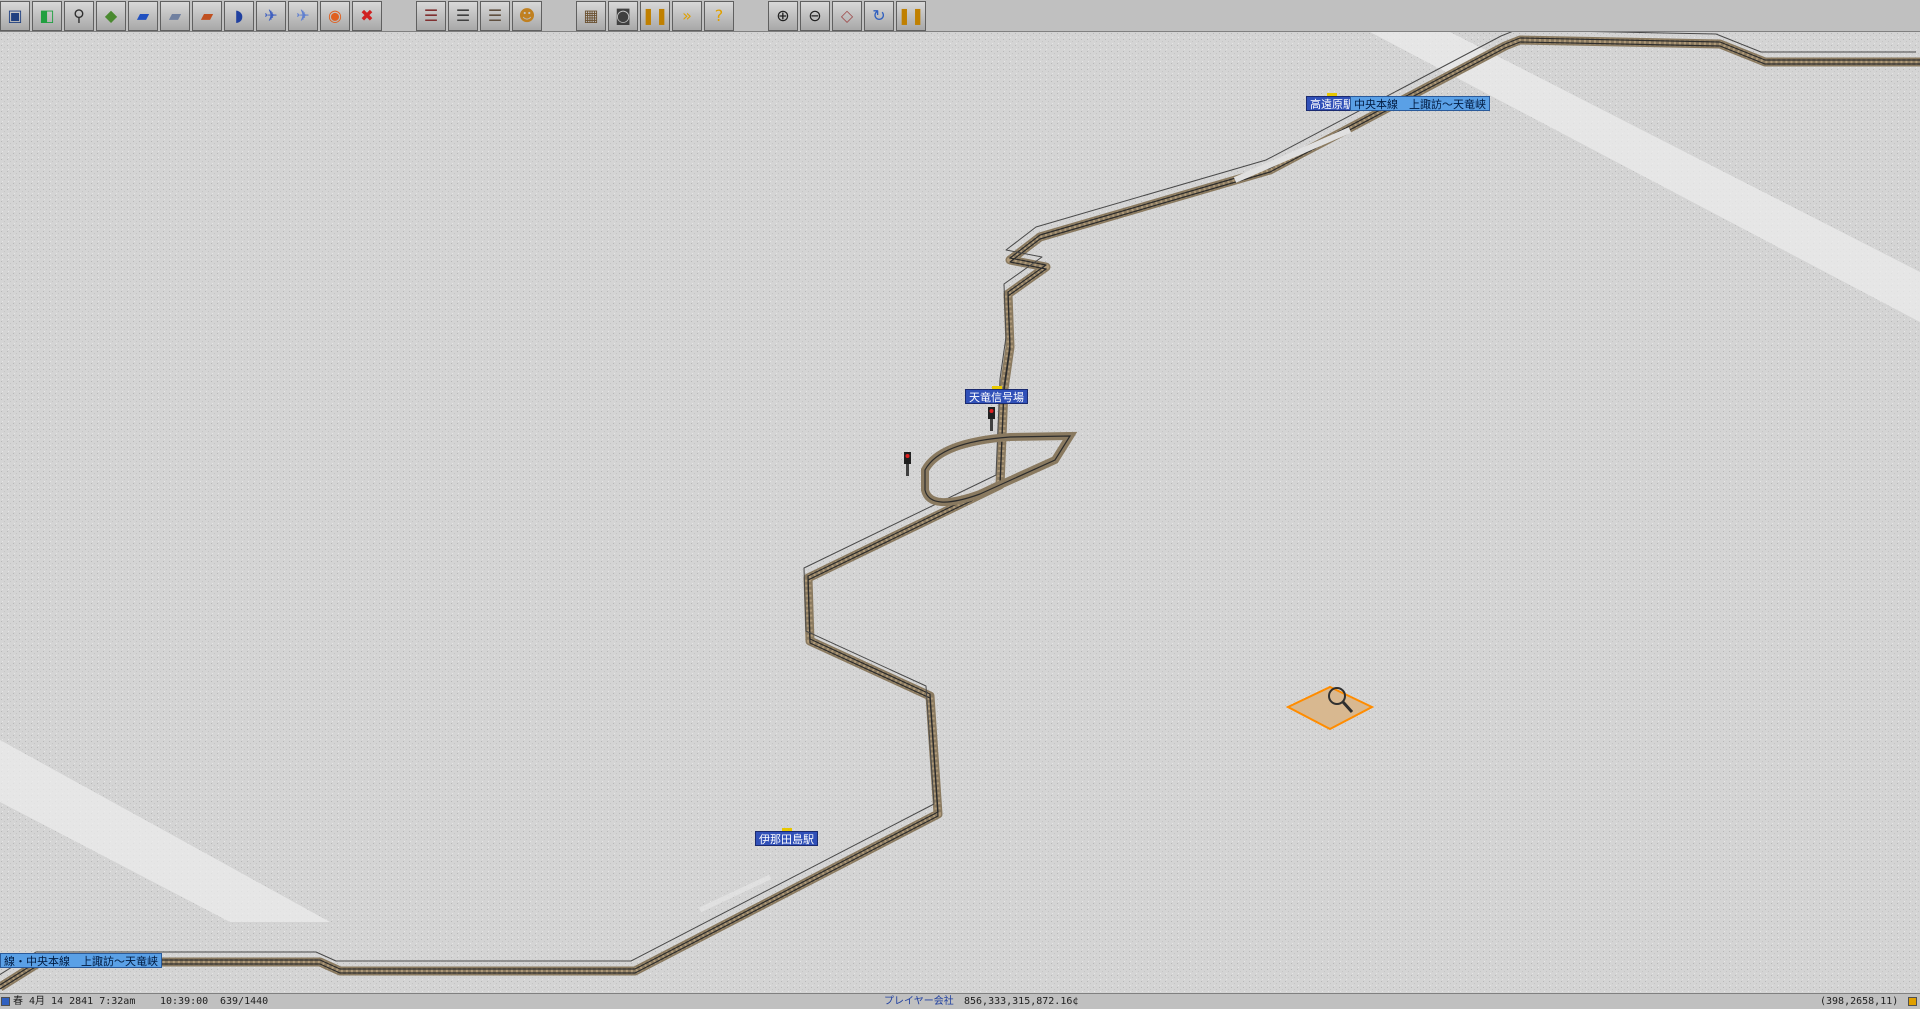  I want to click on magnifier-icon: ⚲, so click(79, 15).